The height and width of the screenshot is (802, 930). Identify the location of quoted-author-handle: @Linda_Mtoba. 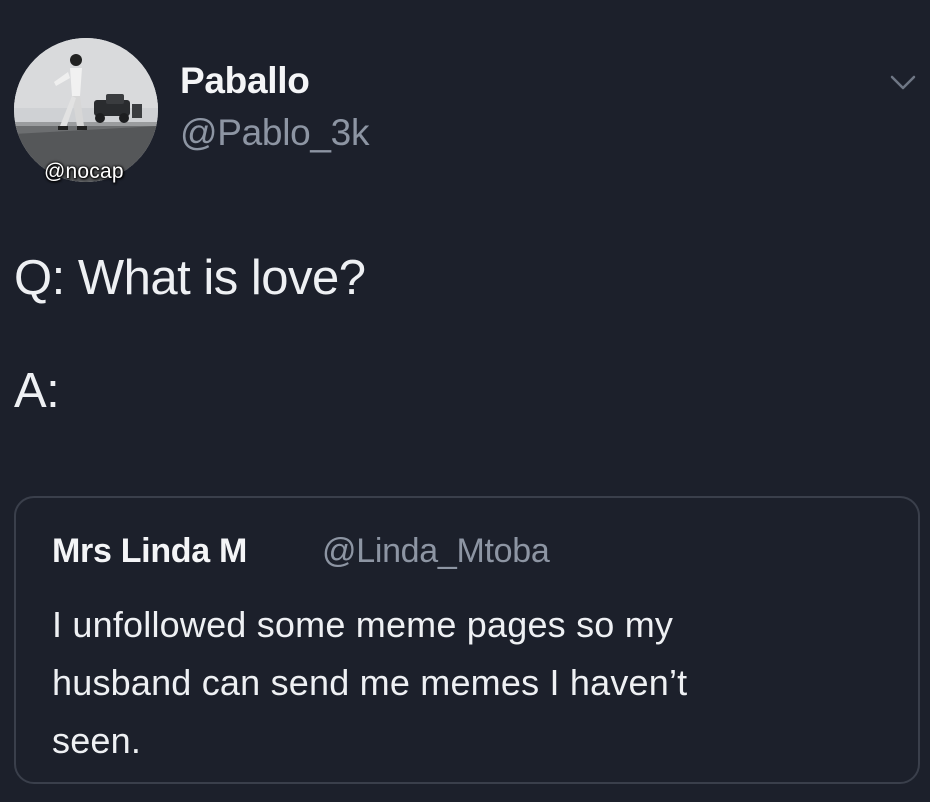
(436, 551).